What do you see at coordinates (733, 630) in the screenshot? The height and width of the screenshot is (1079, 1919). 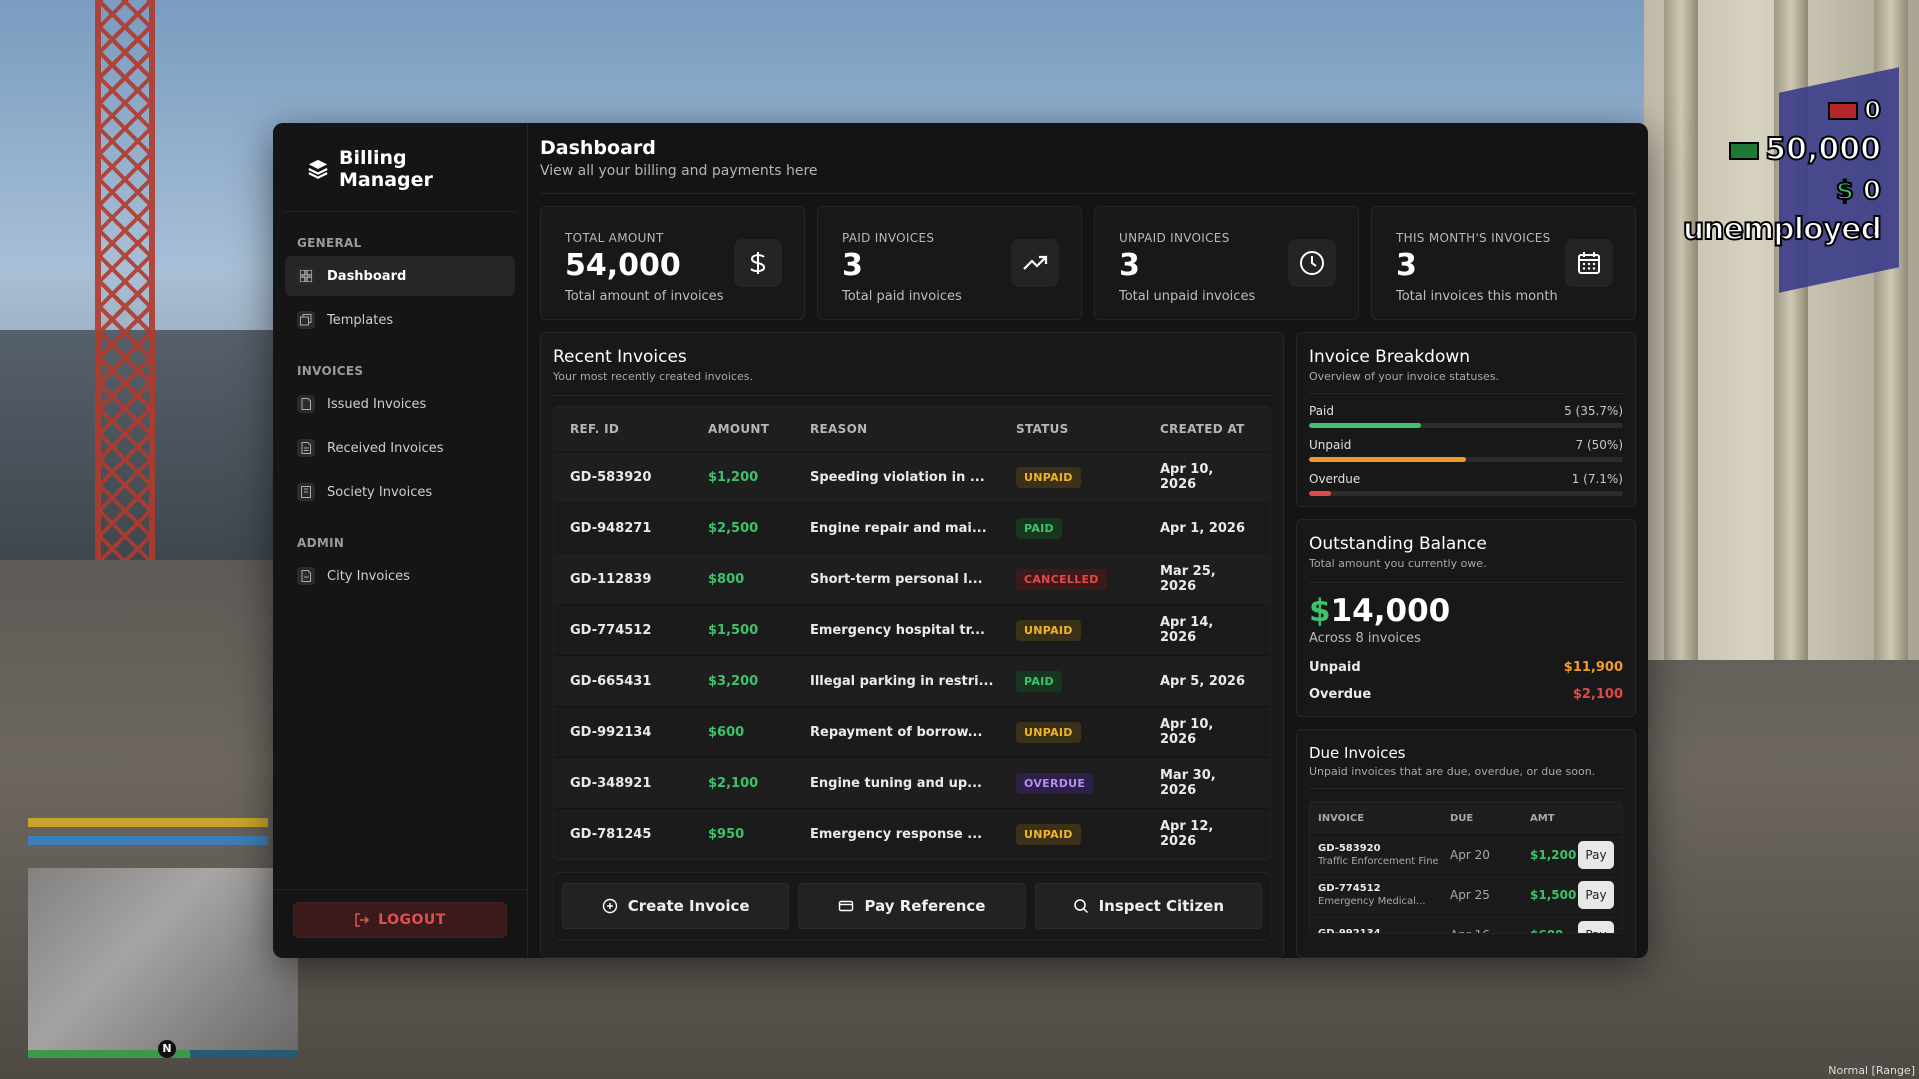 I see `amount: $1,500` at bounding box center [733, 630].